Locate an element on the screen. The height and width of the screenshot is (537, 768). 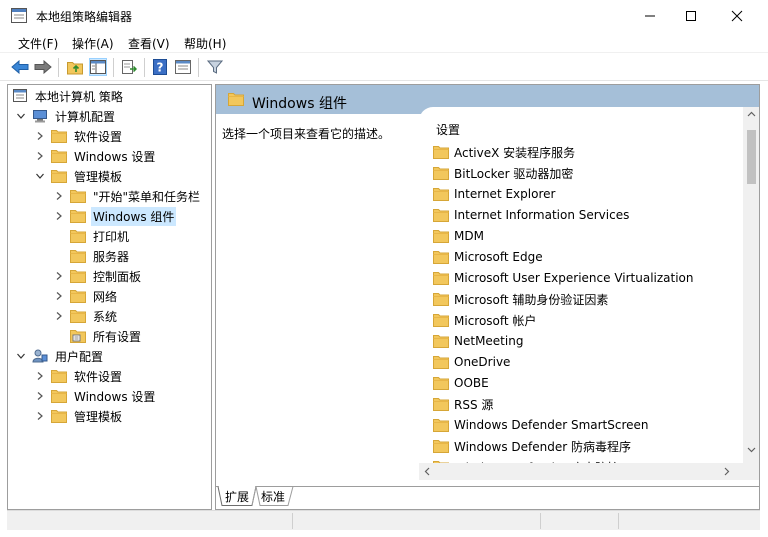
list-item-label: MDM is located at coordinates (469, 236).